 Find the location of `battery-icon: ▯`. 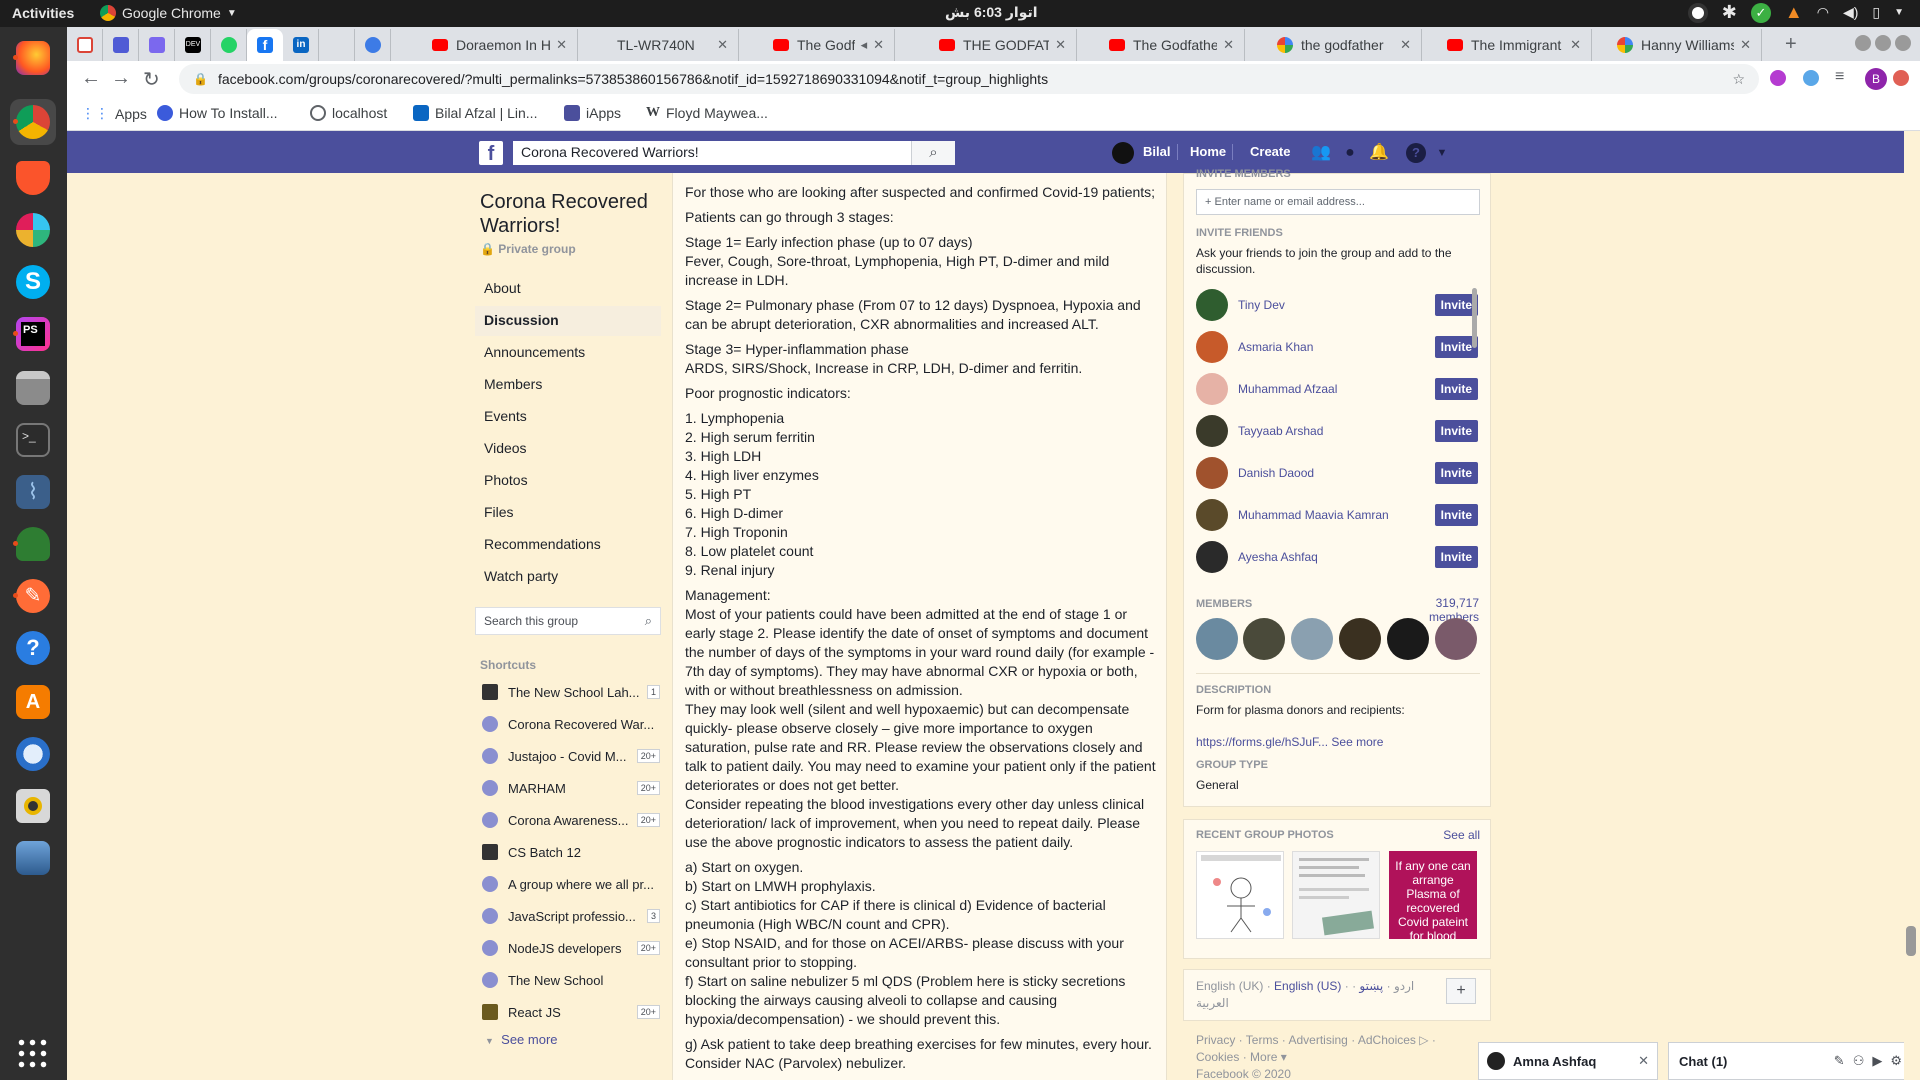

battery-icon: ▯ is located at coordinates (1876, 12).